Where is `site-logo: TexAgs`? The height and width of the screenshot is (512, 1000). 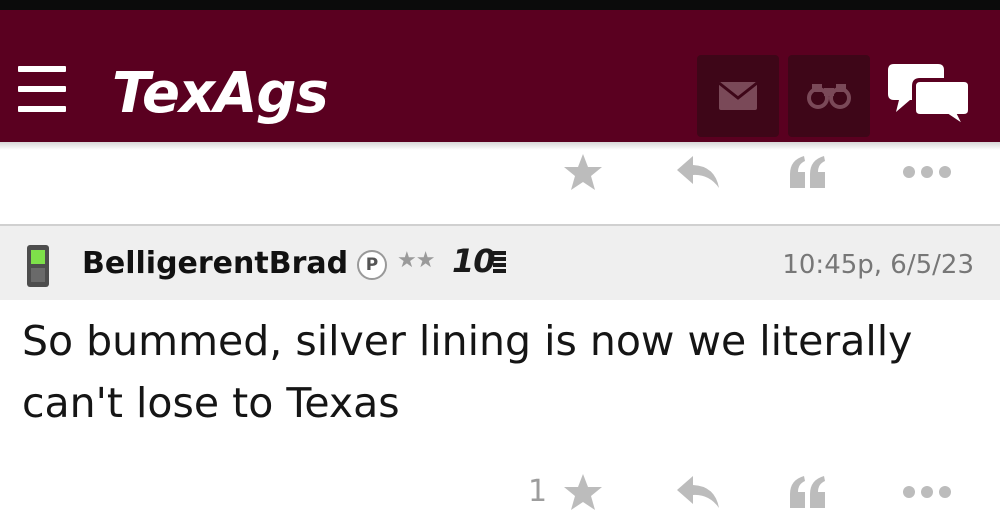
site-logo: TexAgs is located at coordinates (220, 94).